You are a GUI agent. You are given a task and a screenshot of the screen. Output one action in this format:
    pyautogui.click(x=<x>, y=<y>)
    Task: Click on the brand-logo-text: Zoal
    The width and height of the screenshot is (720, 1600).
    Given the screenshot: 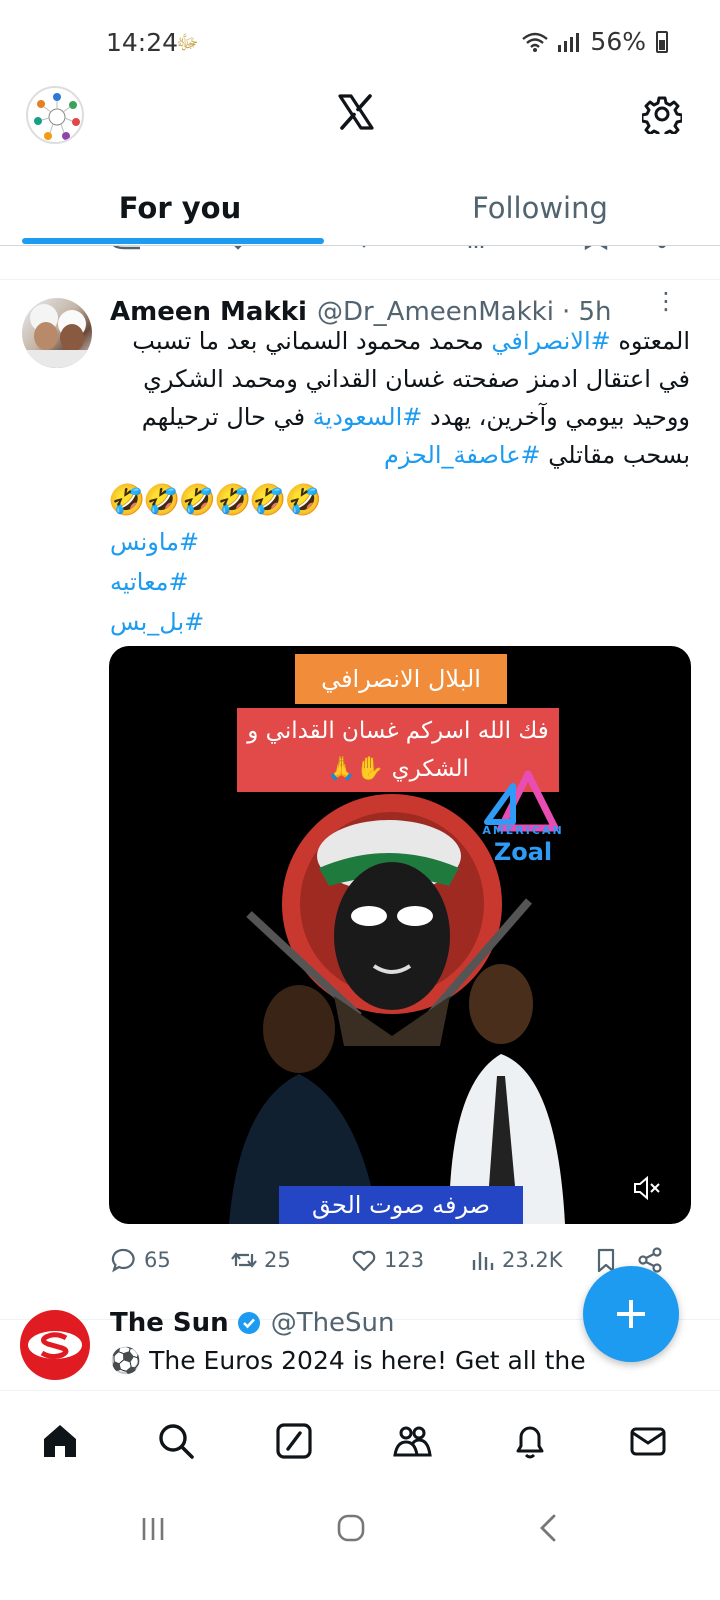 What is the action you would take?
    pyautogui.click(x=523, y=852)
    